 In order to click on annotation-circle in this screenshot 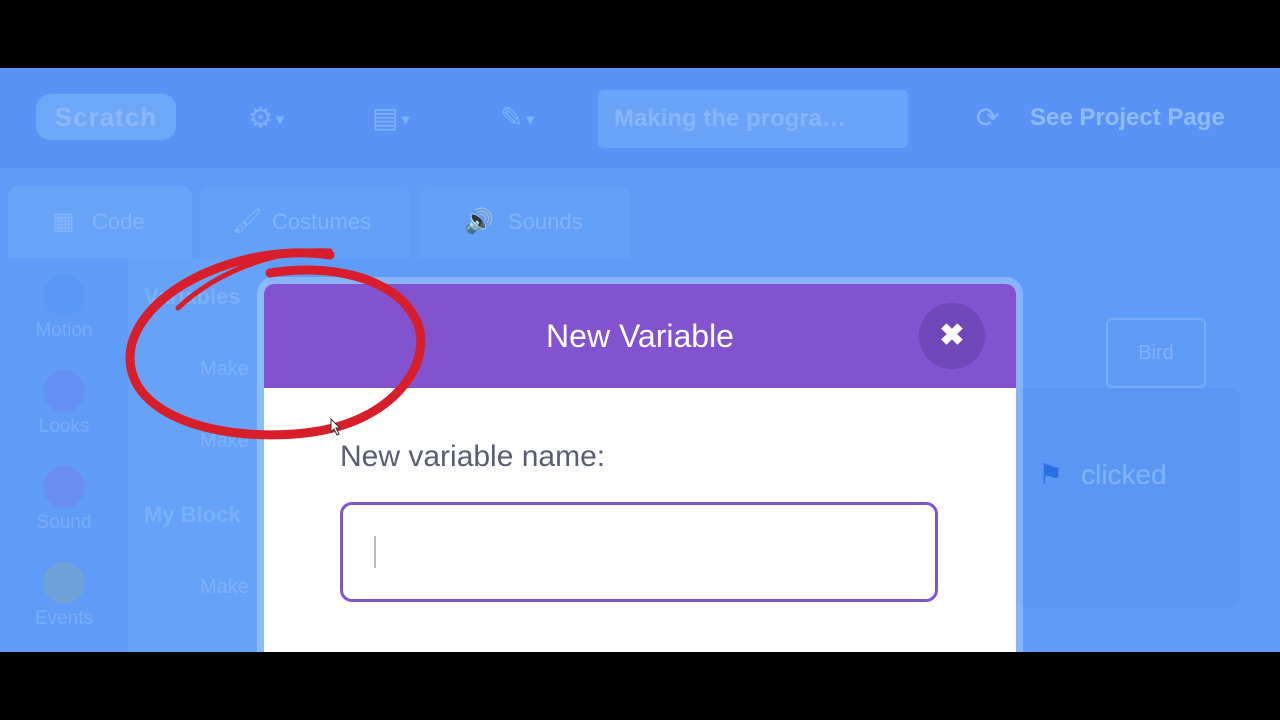, I will do `click(275, 344)`.